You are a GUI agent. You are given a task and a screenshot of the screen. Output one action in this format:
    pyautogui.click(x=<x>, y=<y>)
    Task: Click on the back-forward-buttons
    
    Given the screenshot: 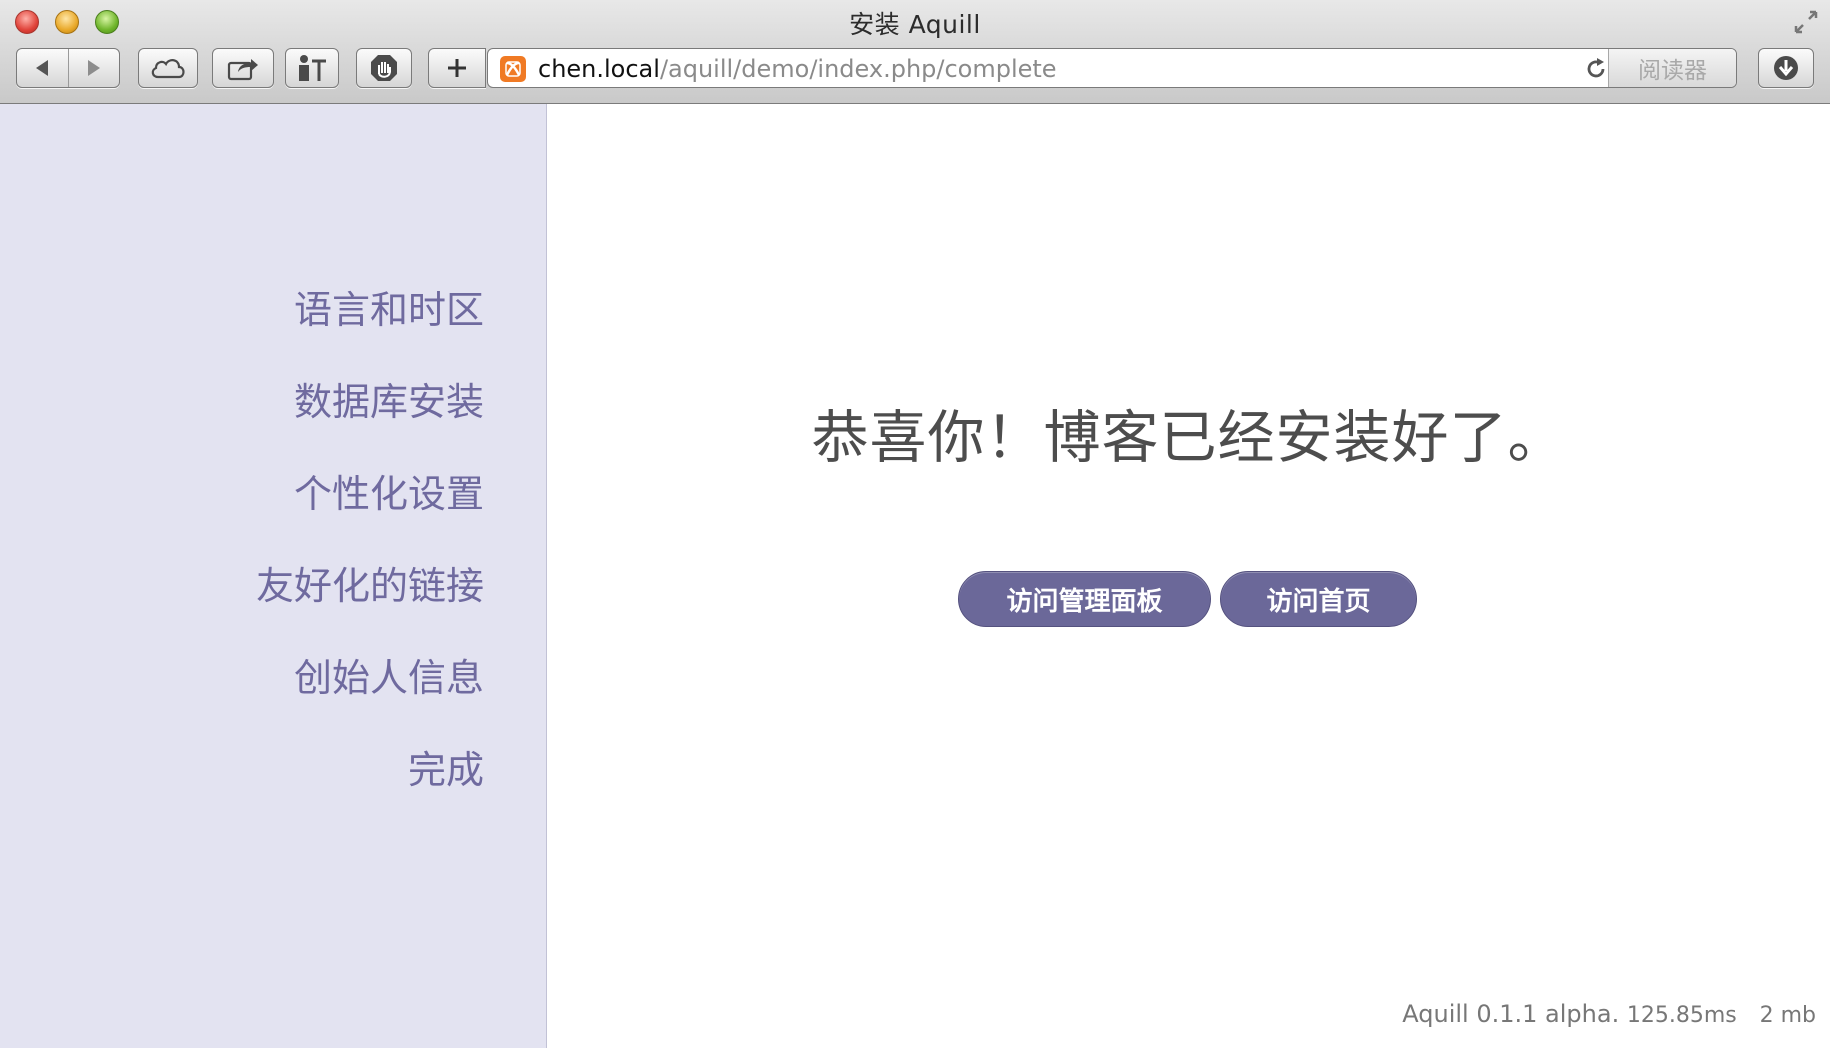 What is the action you would take?
    pyautogui.click(x=68, y=68)
    